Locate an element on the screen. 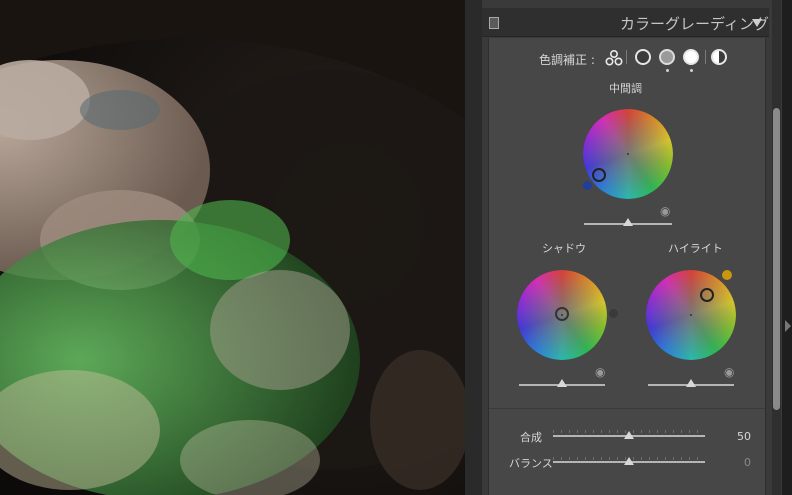 The width and height of the screenshot is (792, 495). highlight-color-wheel is located at coordinates (691, 315).